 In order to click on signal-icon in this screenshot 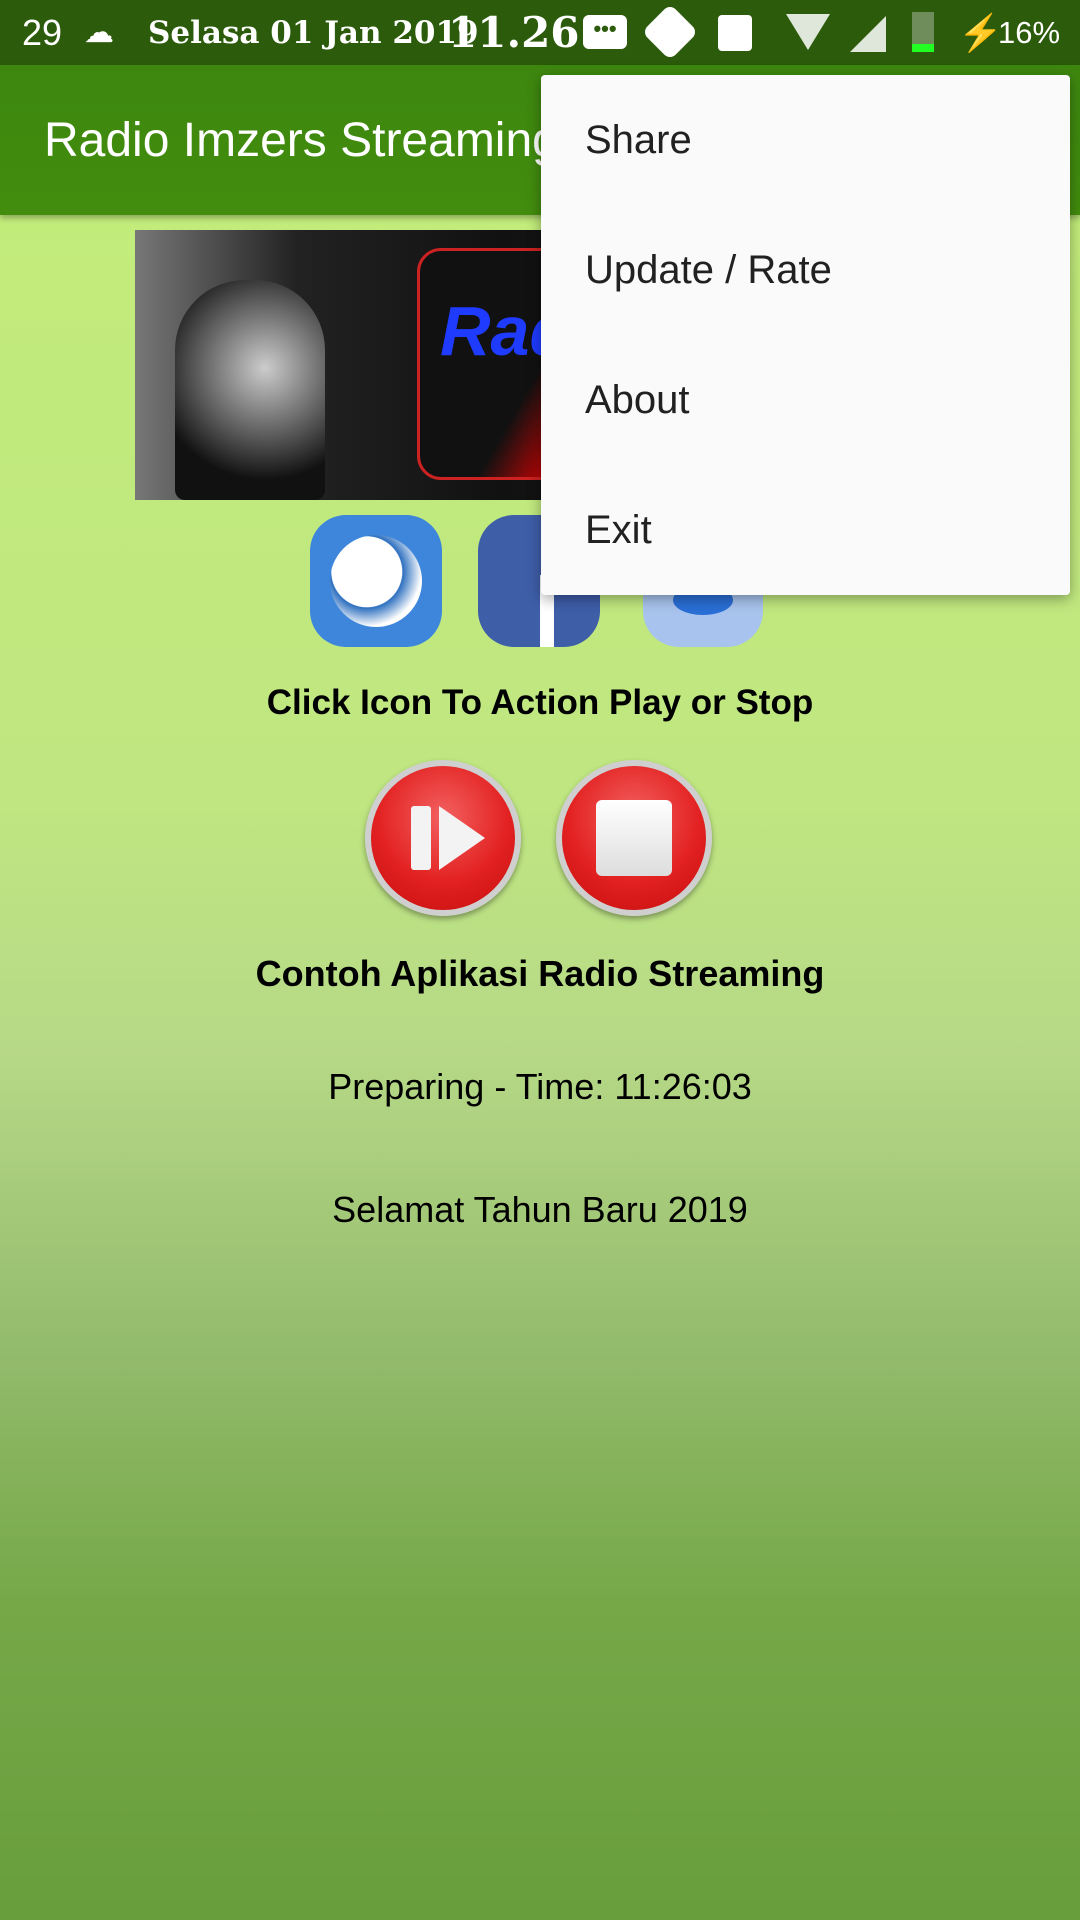, I will do `click(868, 34)`.